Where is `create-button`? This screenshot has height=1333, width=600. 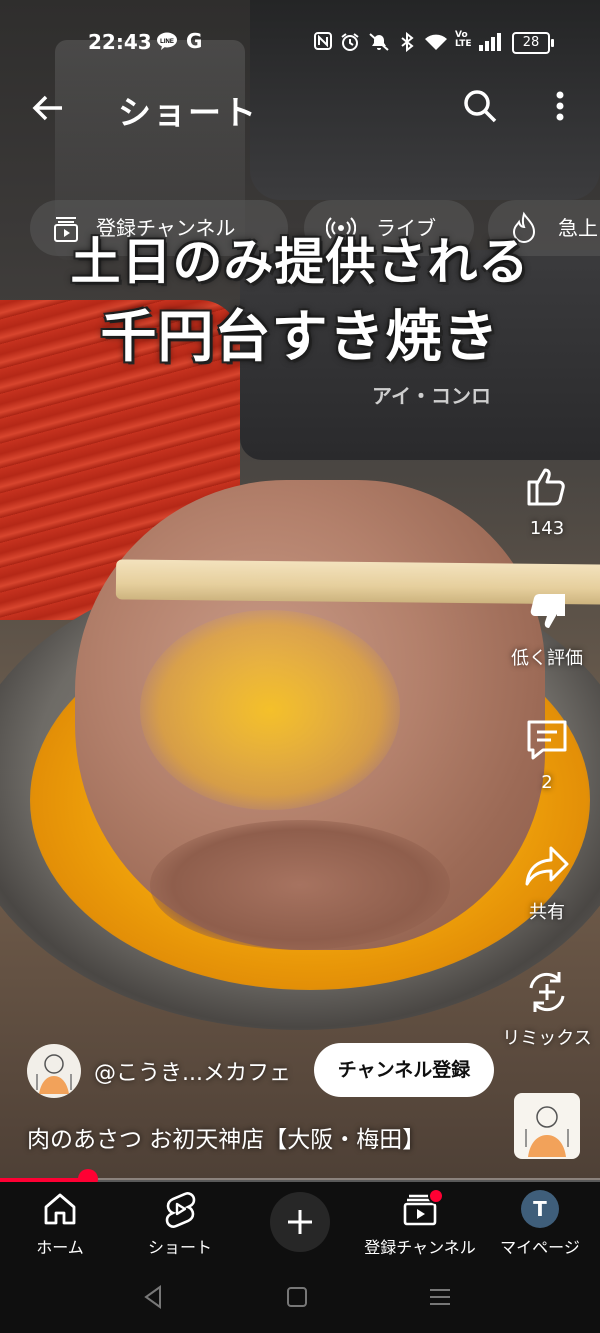 create-button is located at coordinates (300, 1222).